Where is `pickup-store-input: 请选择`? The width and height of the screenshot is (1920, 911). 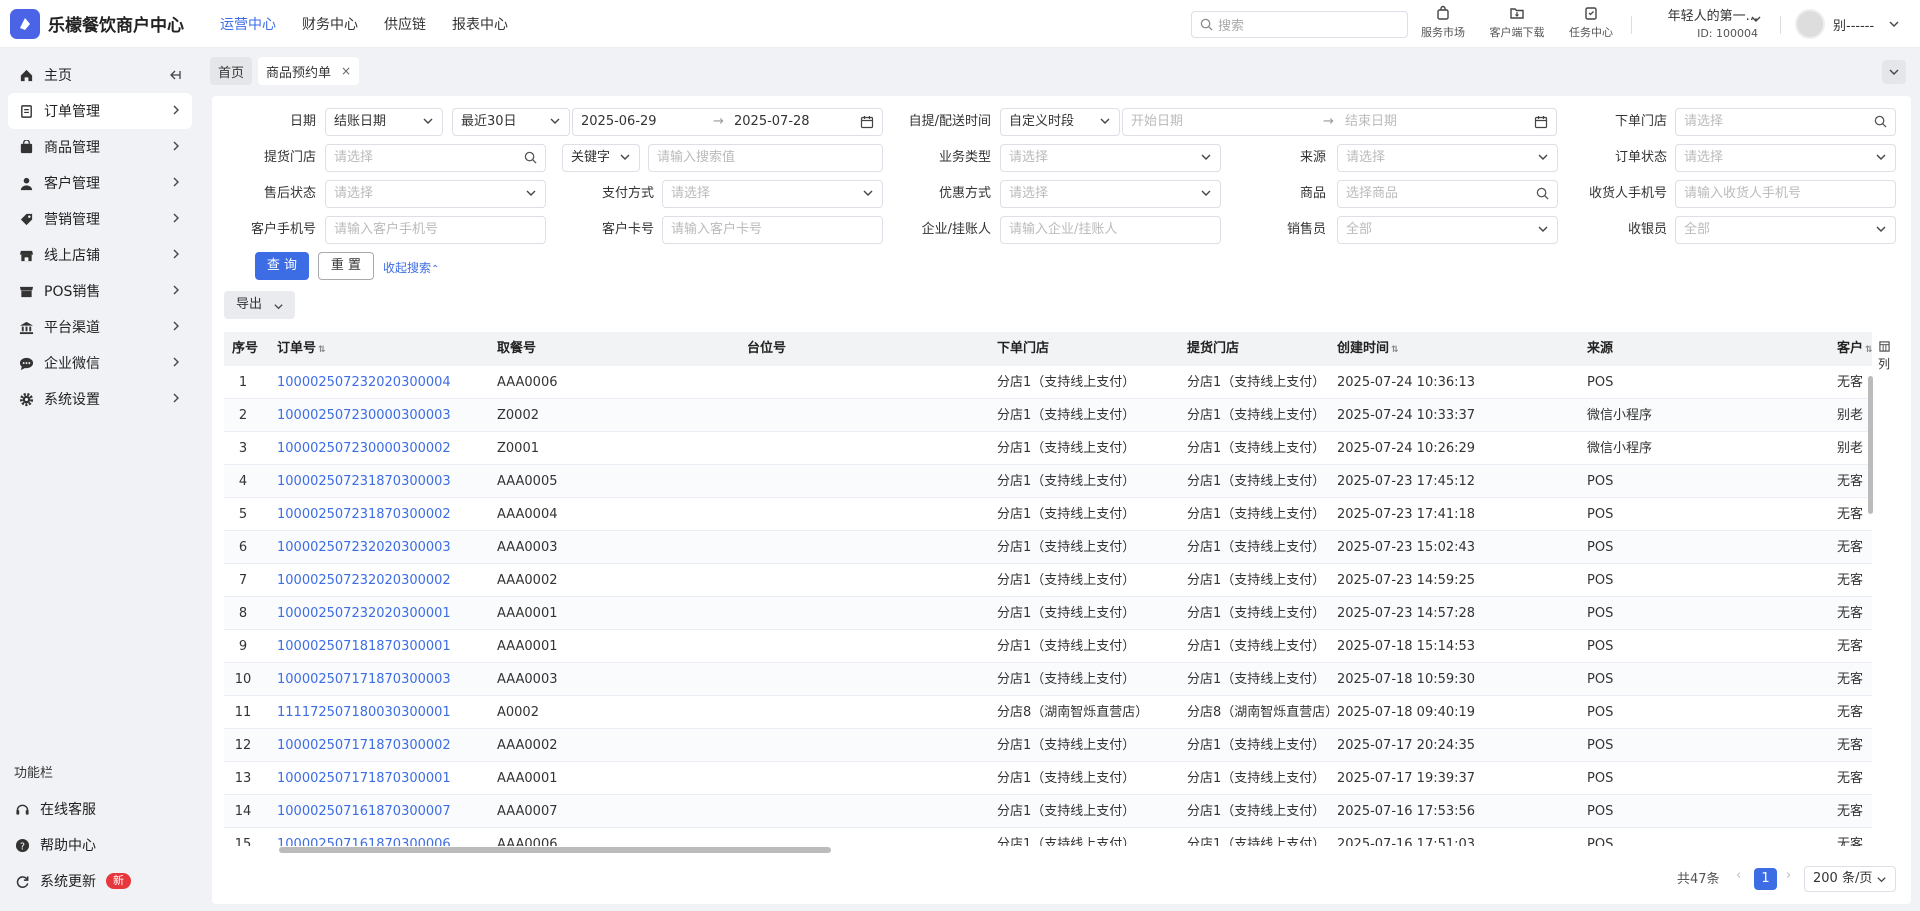 pickup-store-input: 请选择 is located at coordinates (435, 158).